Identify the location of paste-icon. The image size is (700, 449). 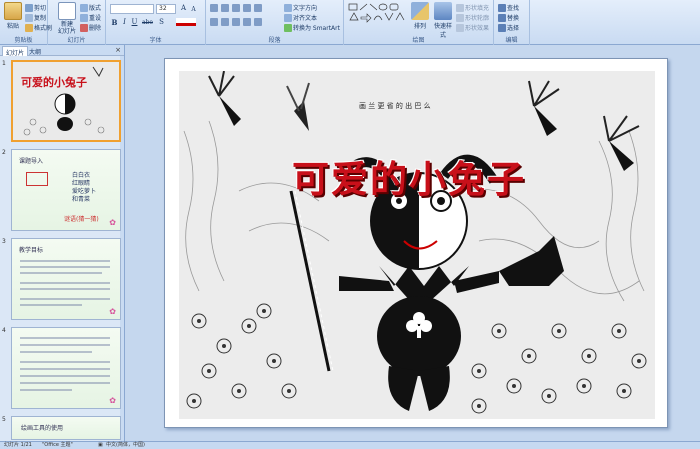
(13, 11).